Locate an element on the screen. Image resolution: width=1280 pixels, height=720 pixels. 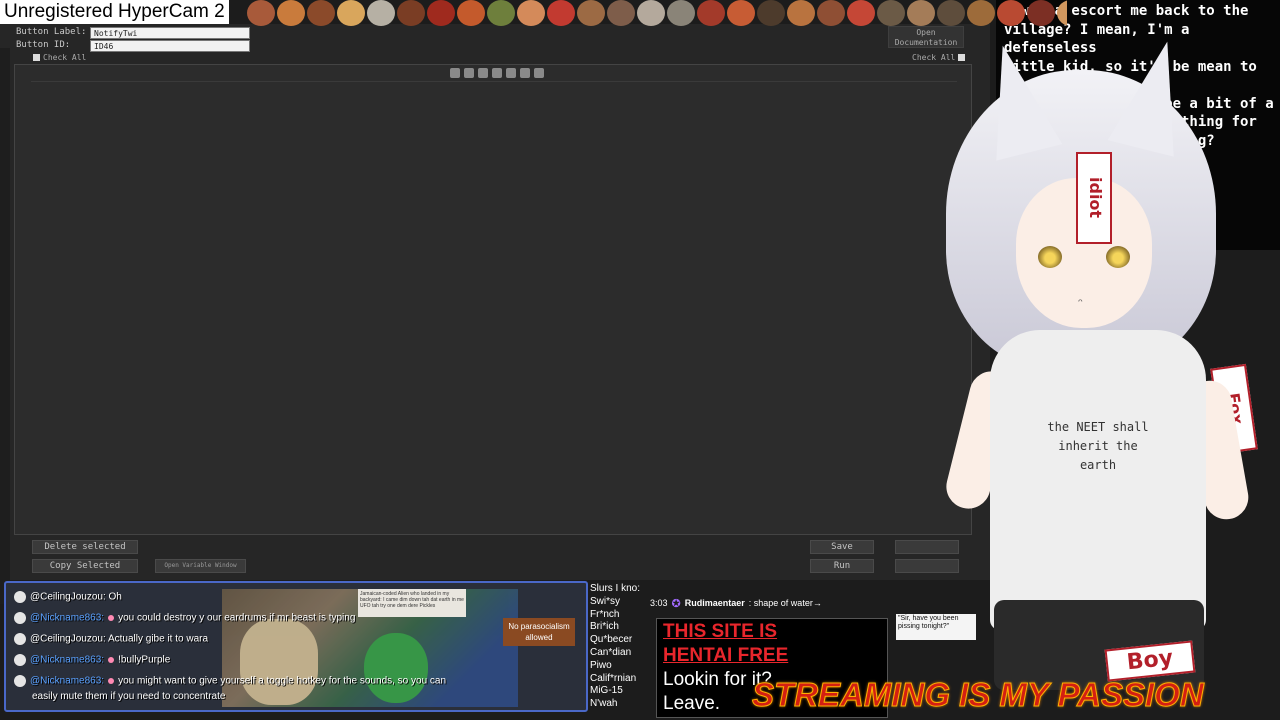
button-label-field: NotifyTwi is located at coordinates (170, 33).